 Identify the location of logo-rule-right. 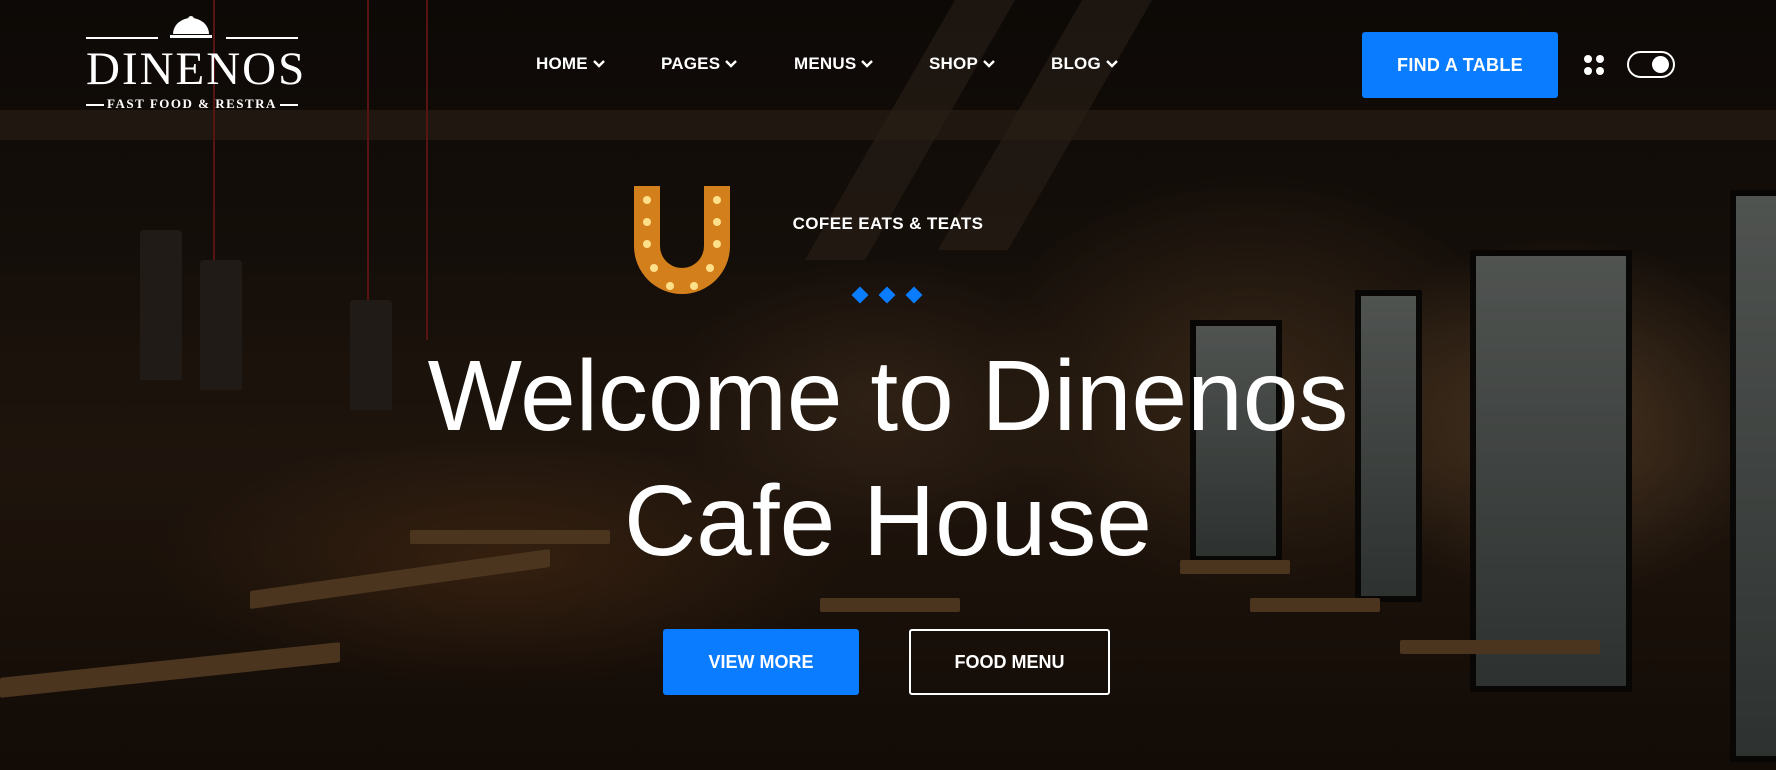
(262, 38).